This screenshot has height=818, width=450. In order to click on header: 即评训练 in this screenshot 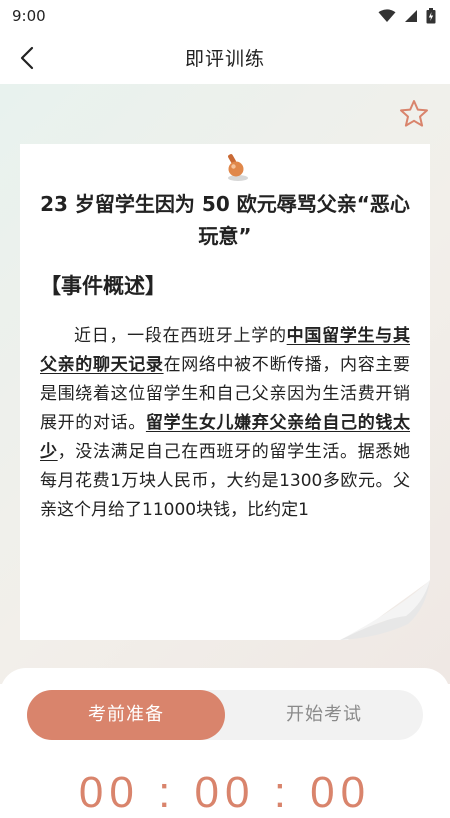, I will do `click(225, 58)`.